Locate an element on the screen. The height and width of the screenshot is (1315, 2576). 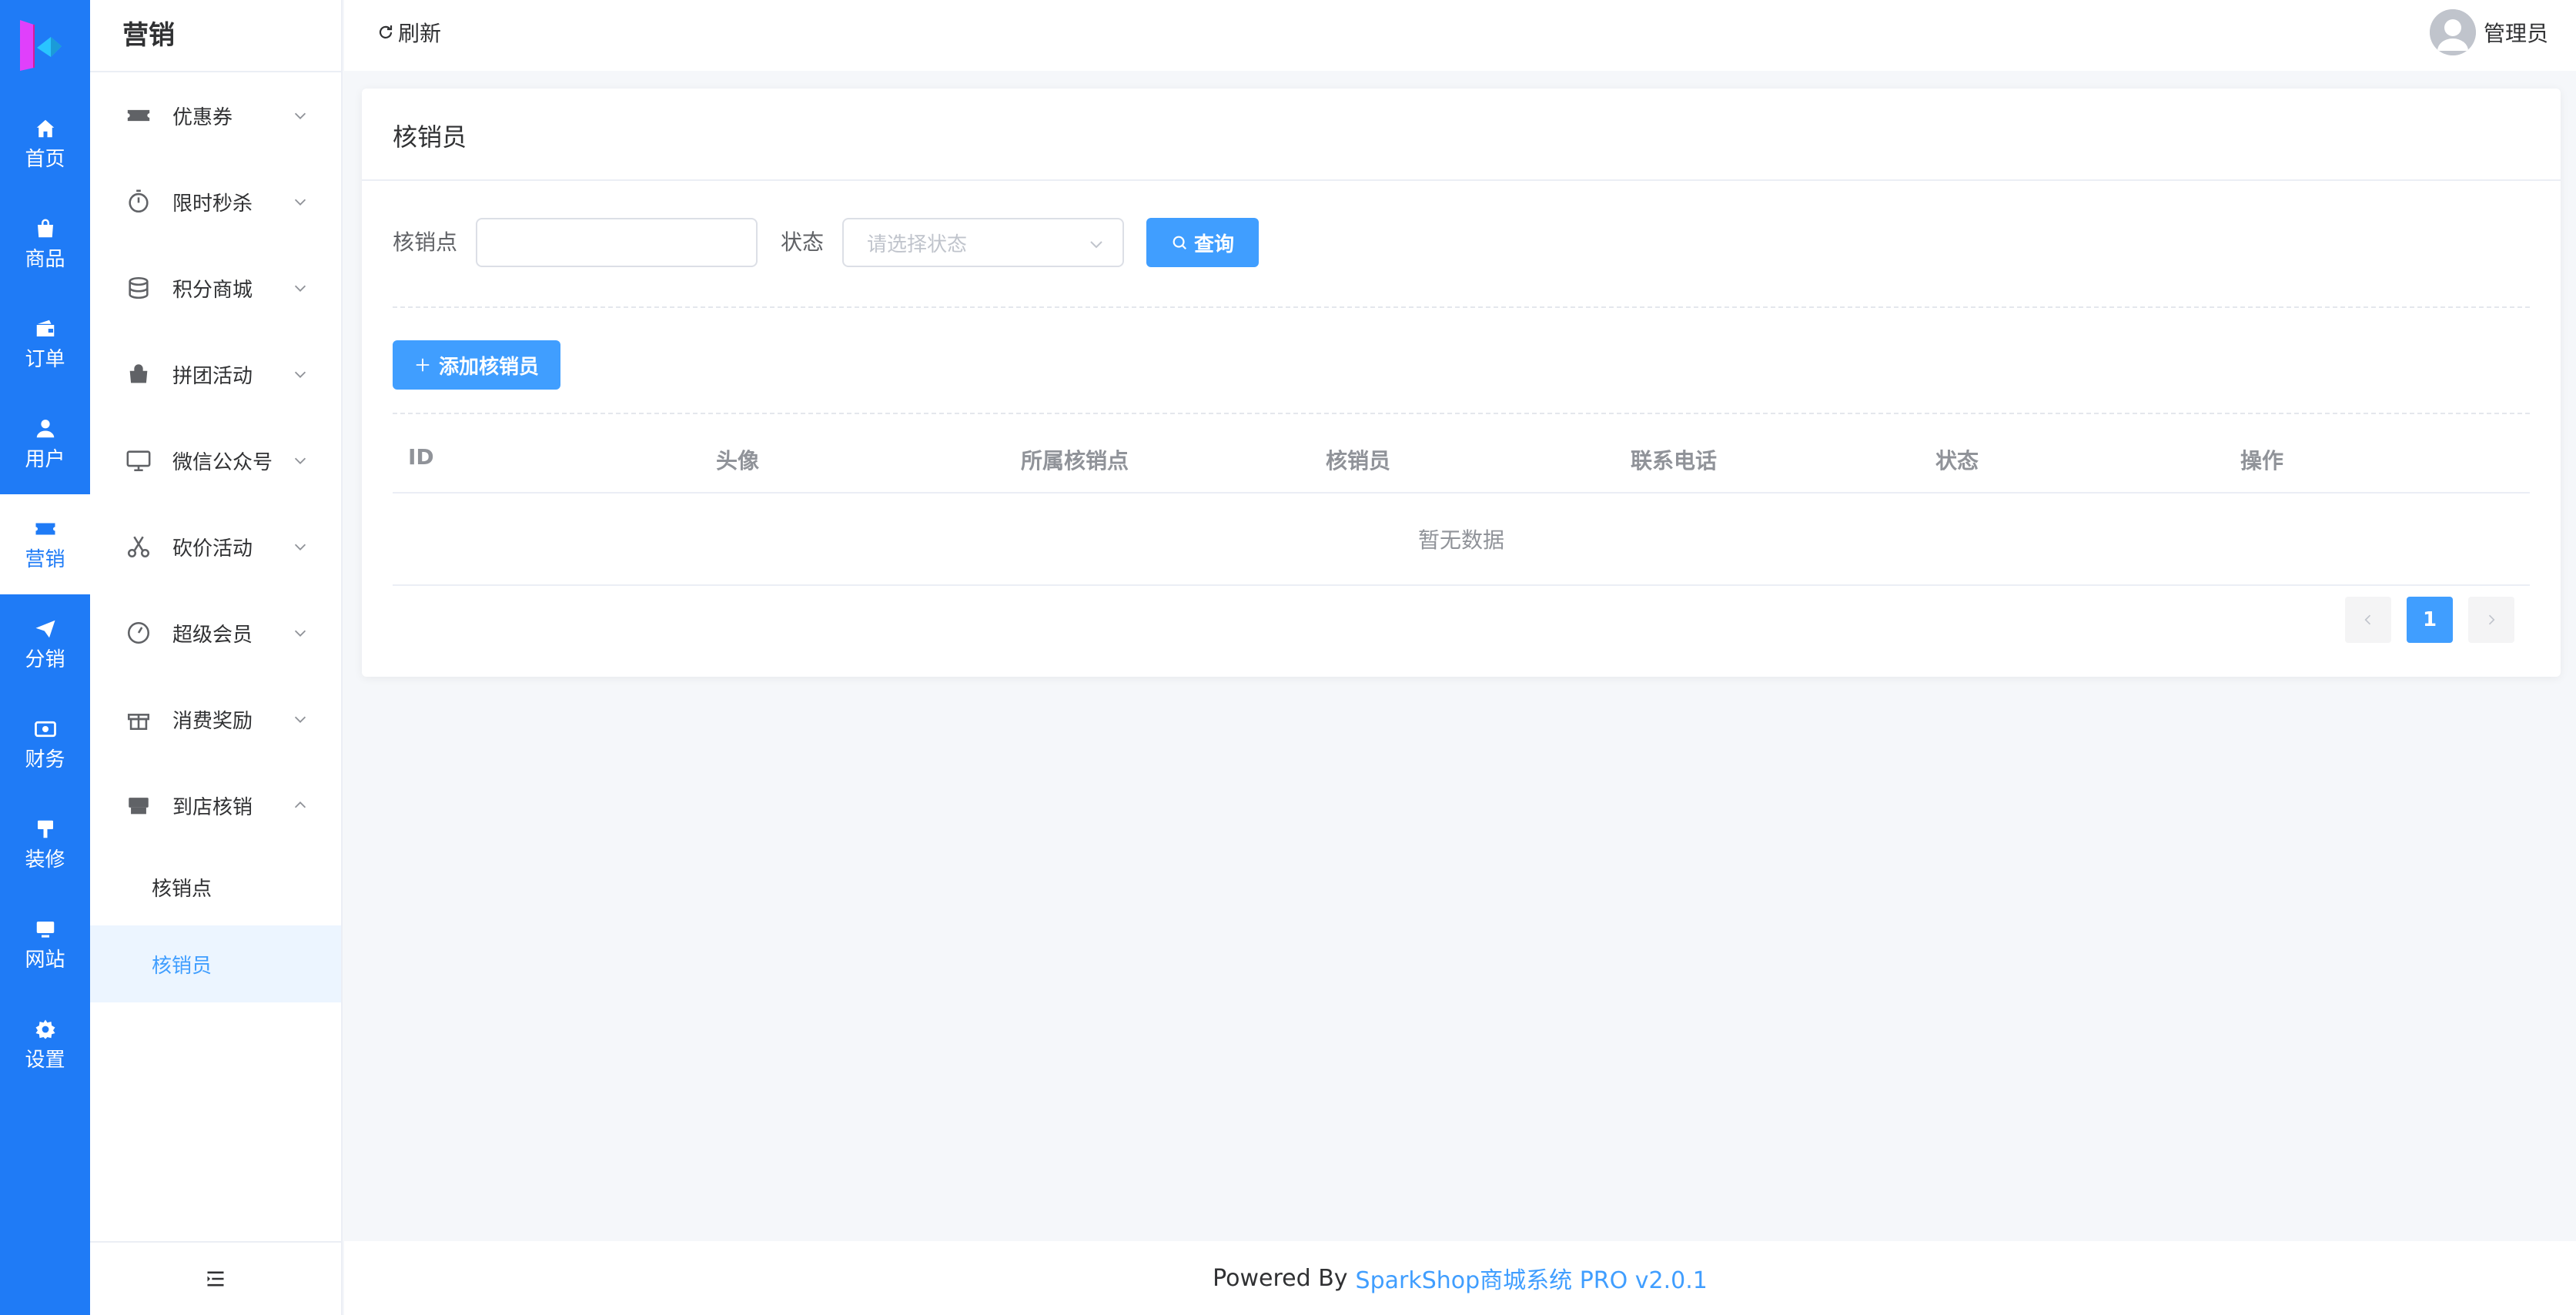
column-header-status: 状态 is located at coordinates (1957, 460).